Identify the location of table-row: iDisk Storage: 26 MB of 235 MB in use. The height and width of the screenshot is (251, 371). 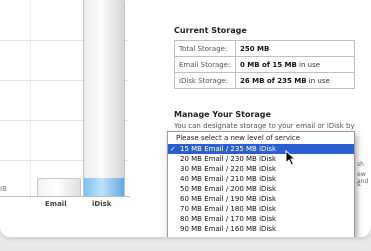
(264, 80).